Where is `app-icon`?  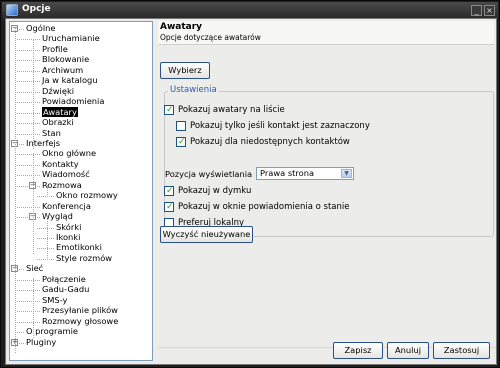 app-icon is located at coordinates (12, 10).